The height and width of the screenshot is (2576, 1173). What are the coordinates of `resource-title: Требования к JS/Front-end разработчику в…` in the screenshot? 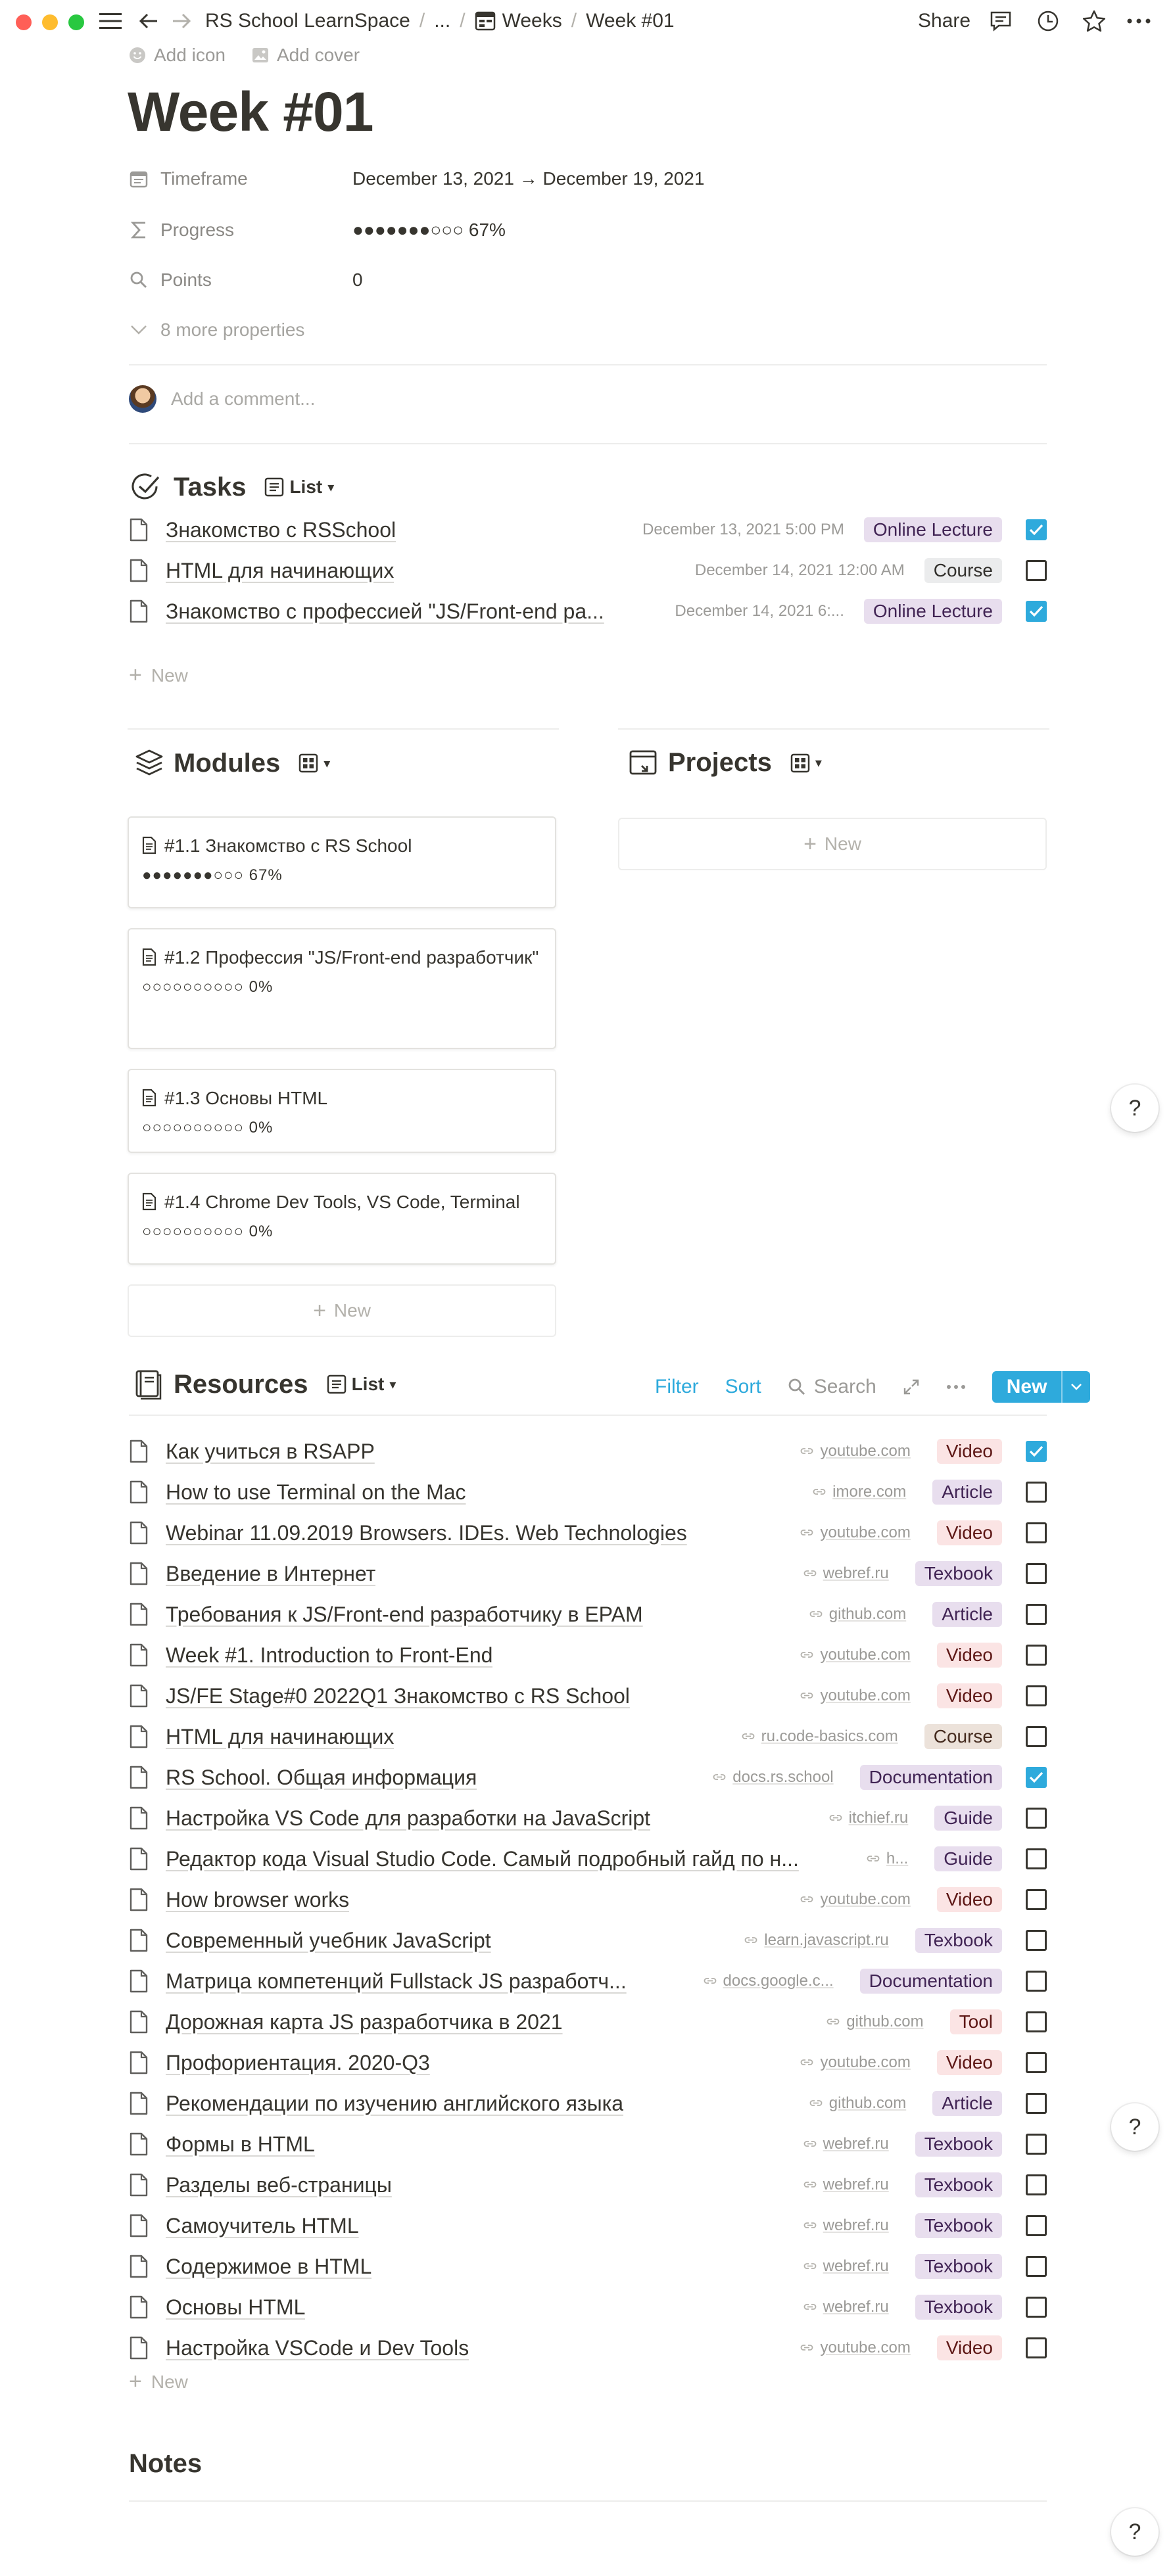 It's located at (405, 1615).